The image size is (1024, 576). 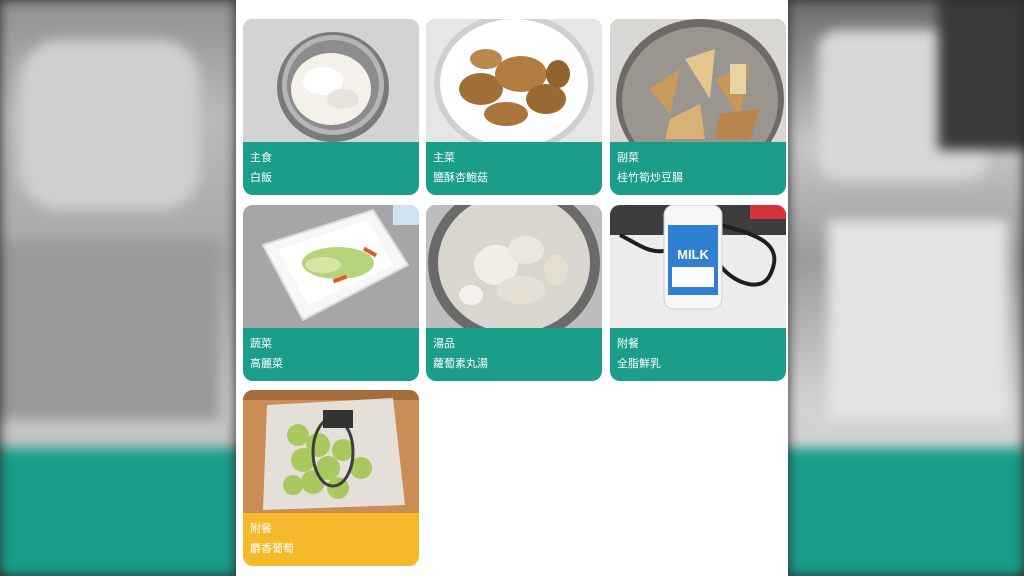 What do you see at coordinates (698, 266) in the screenshot?
I see `milk-bottle-photo: MILK` at bounding box center [698, 266].